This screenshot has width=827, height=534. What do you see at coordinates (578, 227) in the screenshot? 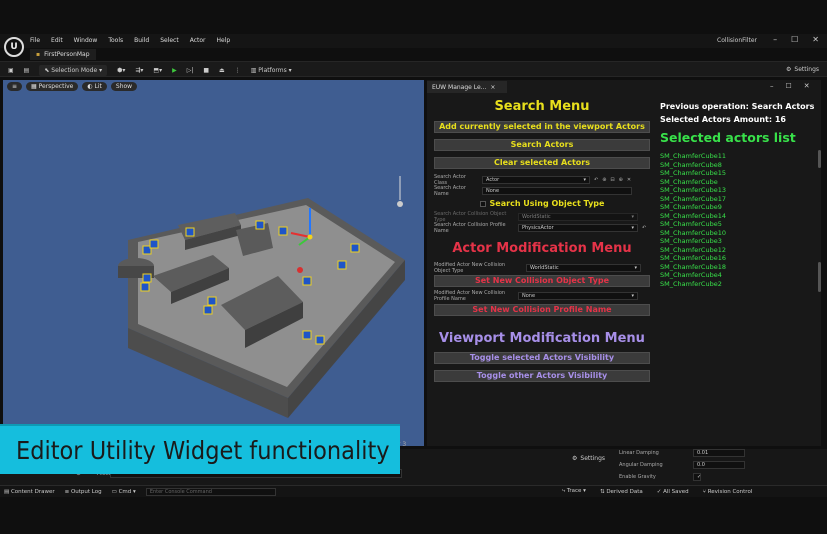
I see `search-profile-dropdown: PhysicsActor ▾` at bounding box center [578, 227].